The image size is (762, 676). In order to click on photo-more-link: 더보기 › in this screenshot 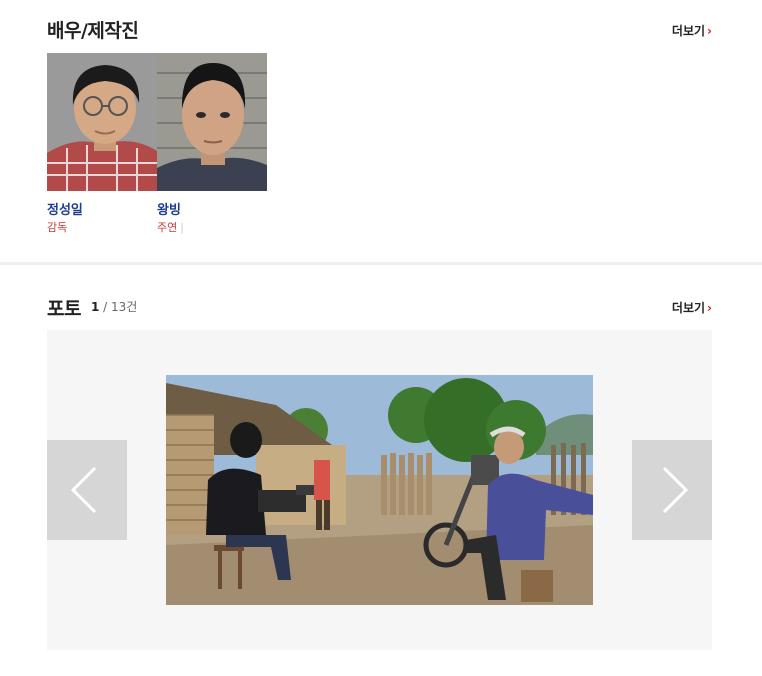, I will do `click(692, 307)`.